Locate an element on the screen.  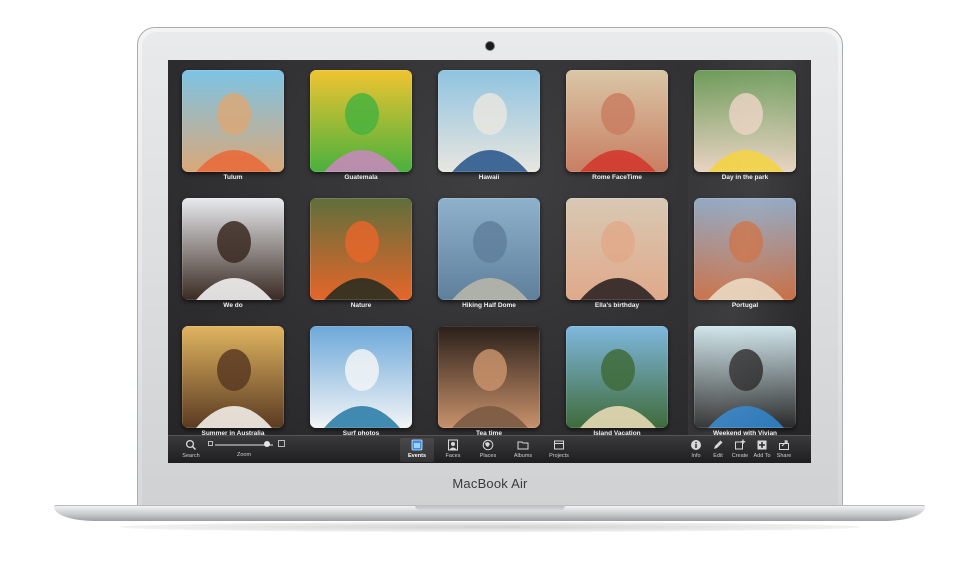
toolbar-create-button: Create is located at coordinates (740, 450).